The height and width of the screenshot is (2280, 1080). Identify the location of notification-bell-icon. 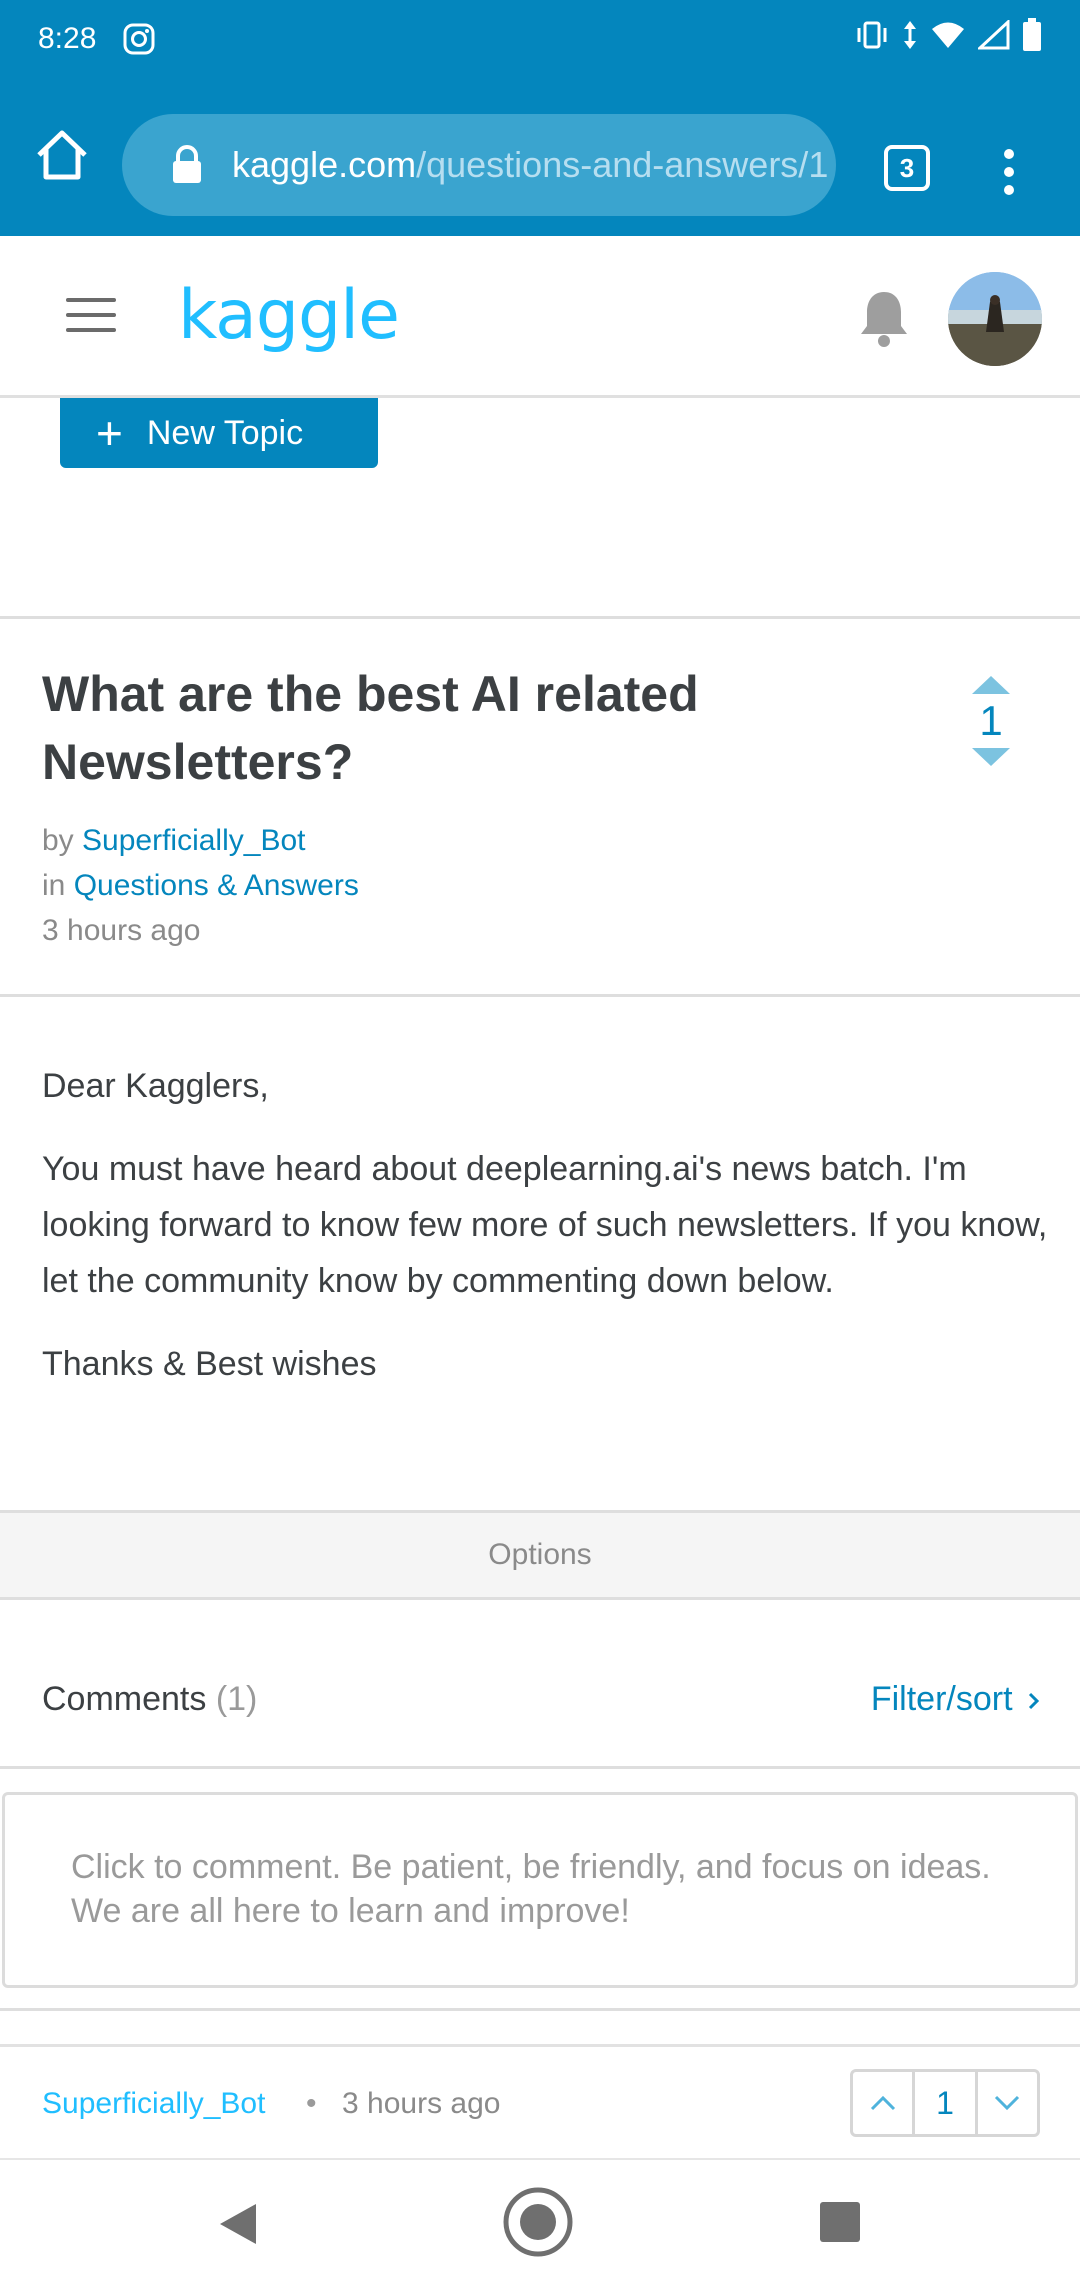
(884, 319).